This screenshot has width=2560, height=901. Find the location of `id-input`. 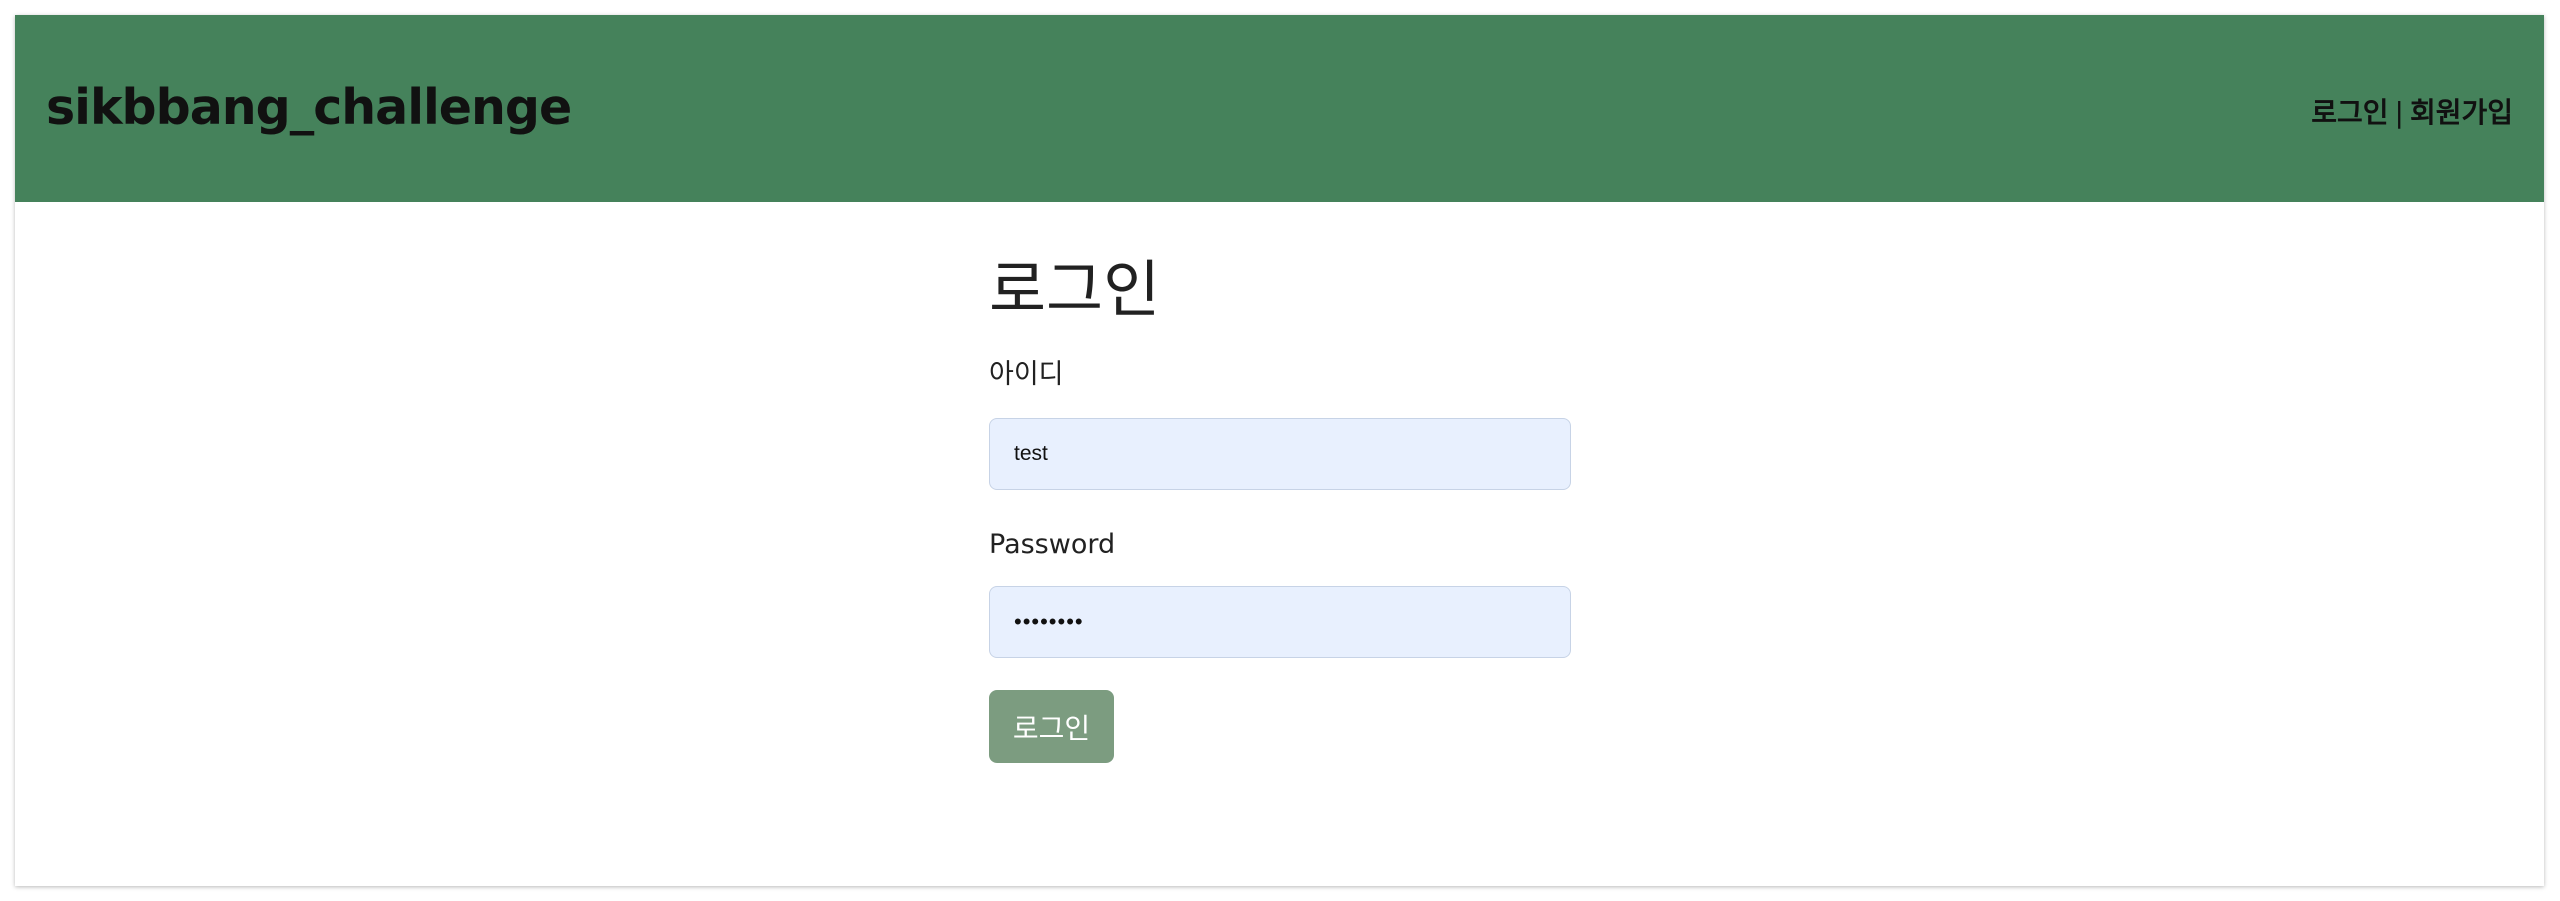

id-input is located at coordinates (1280, 454).